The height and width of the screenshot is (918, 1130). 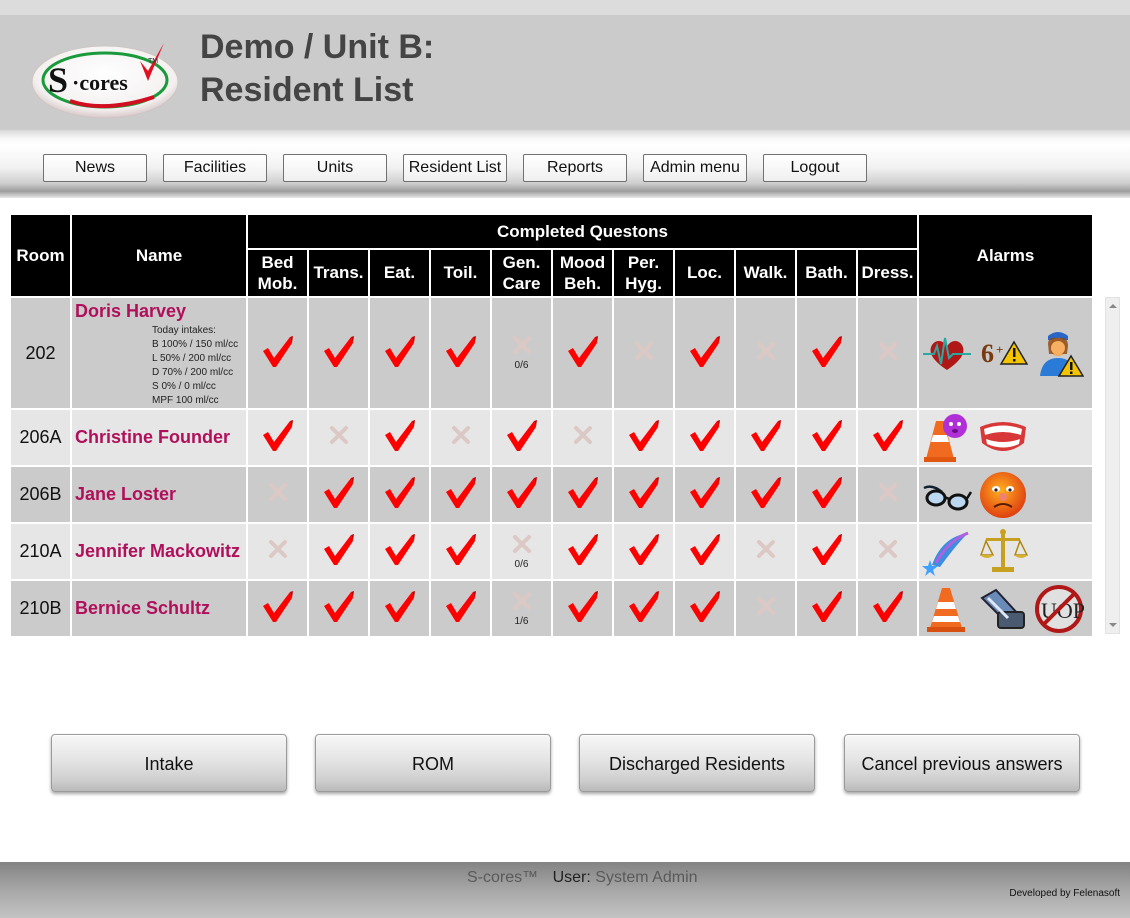 What do you see at coordinates (947, 495) in the screenshot?
I see `glasses-icon` at bounding box center [947, 495].